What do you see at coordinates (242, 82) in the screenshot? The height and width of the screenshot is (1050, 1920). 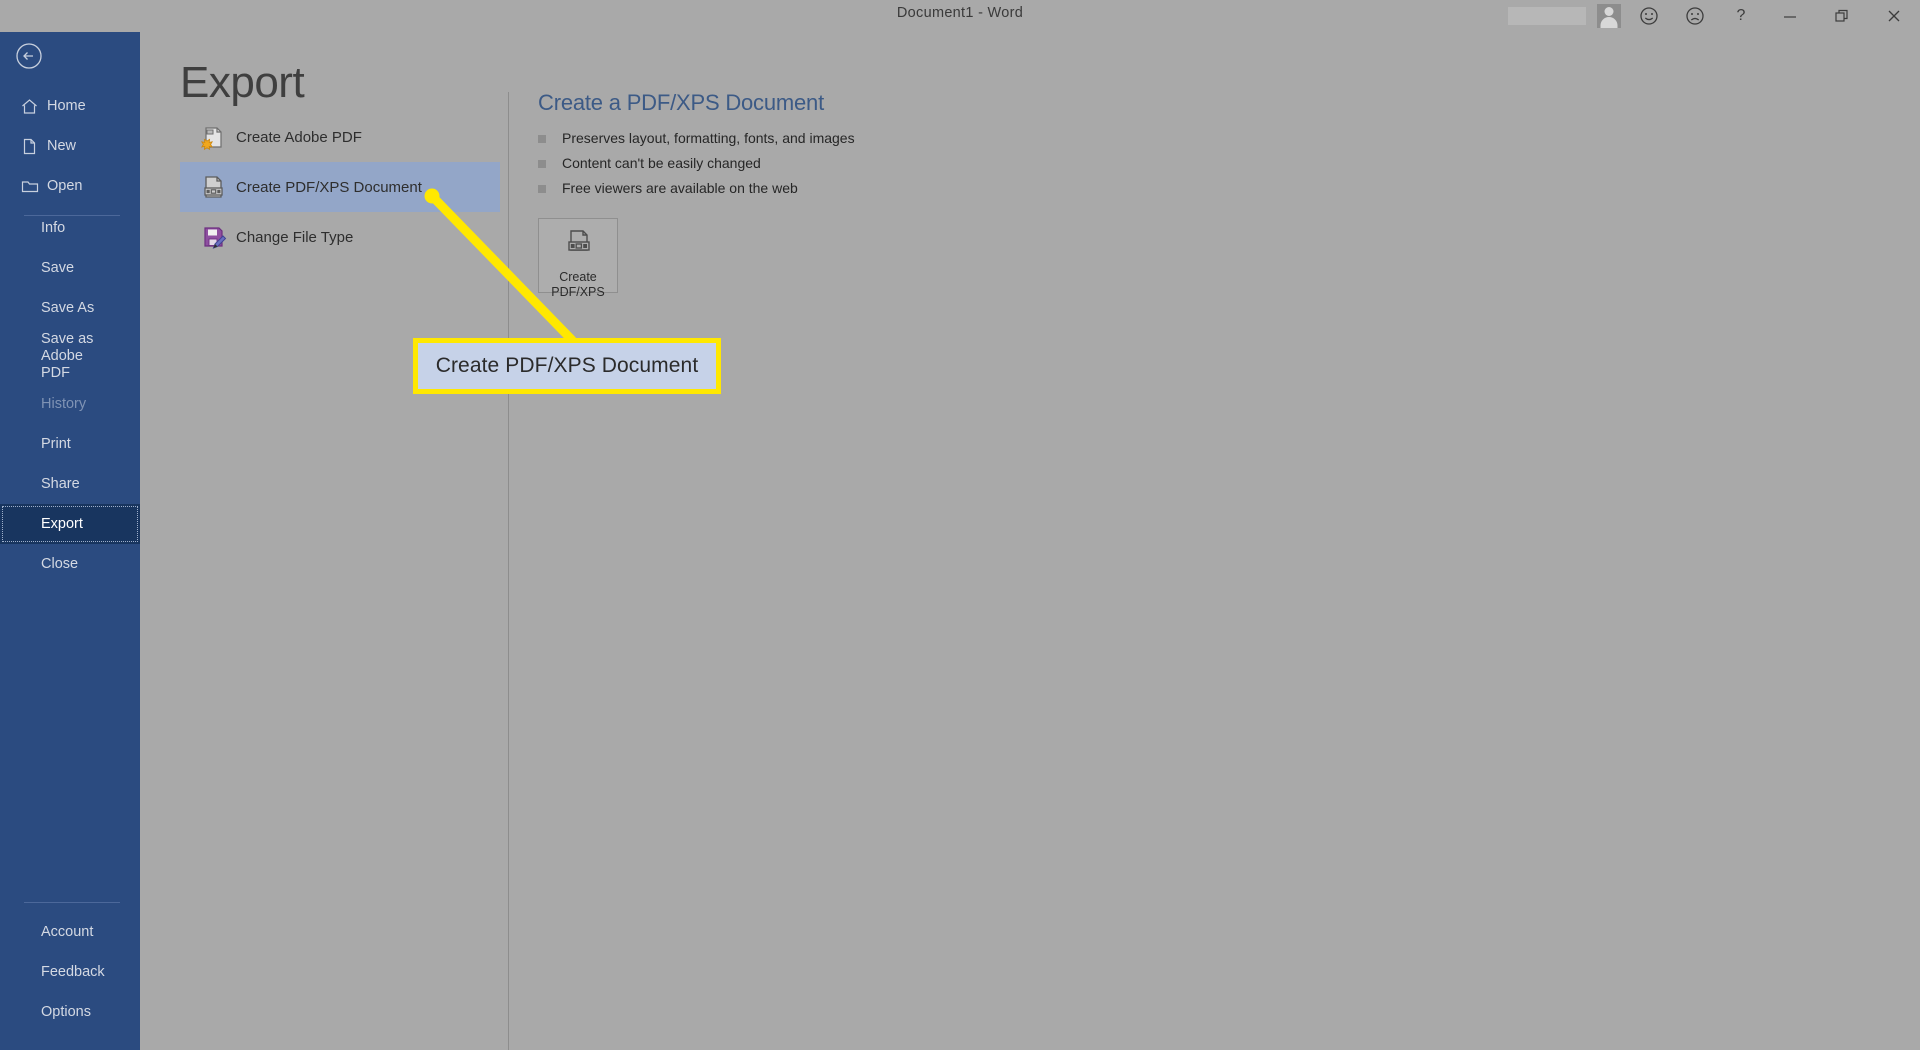 I see `page-title: Export` at bounding box center [242, 82].